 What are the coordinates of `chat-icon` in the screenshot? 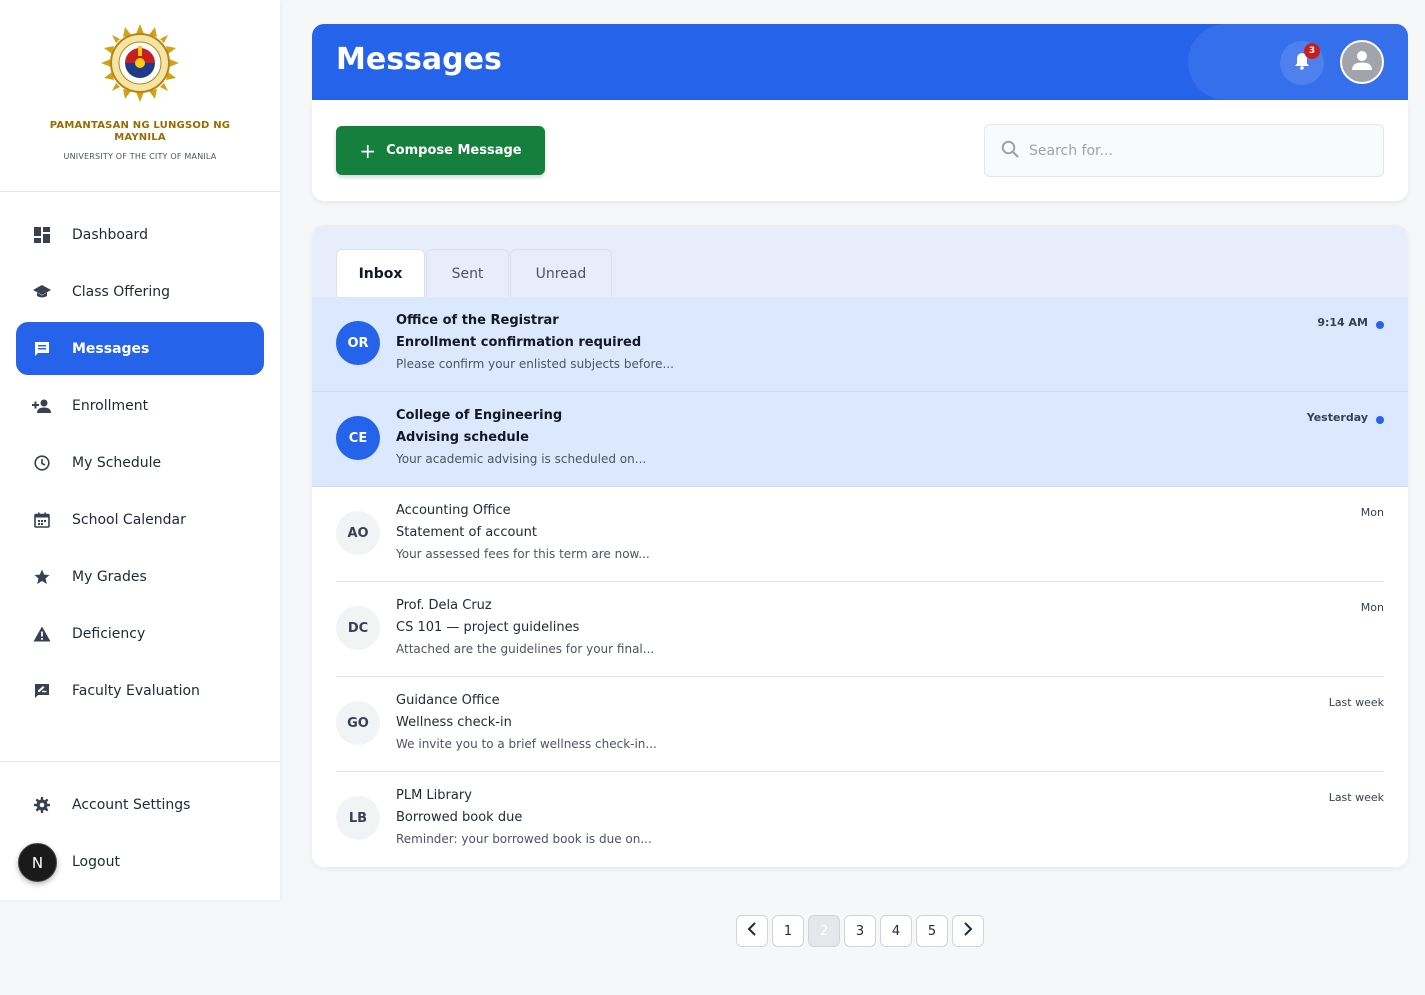 It's located at (42, 349).